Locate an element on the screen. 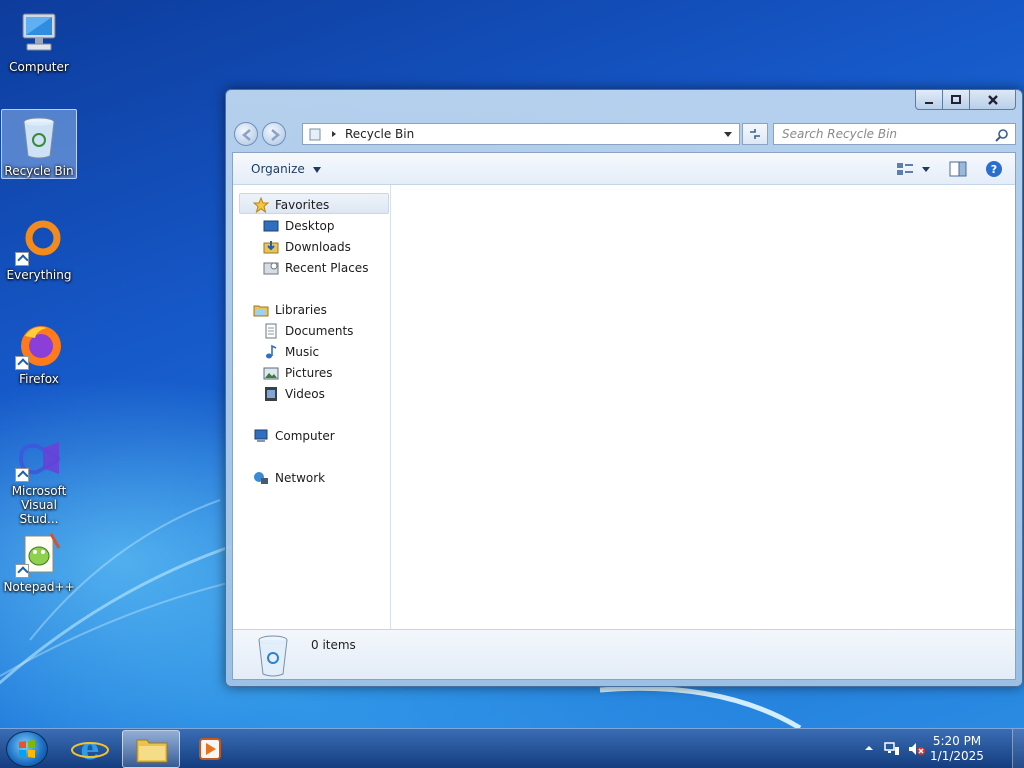 The width and height of the screenshot is (1024, 768). desktop-icon-recycle-bin: Recycle Bin is located at coordinates (39, 144).